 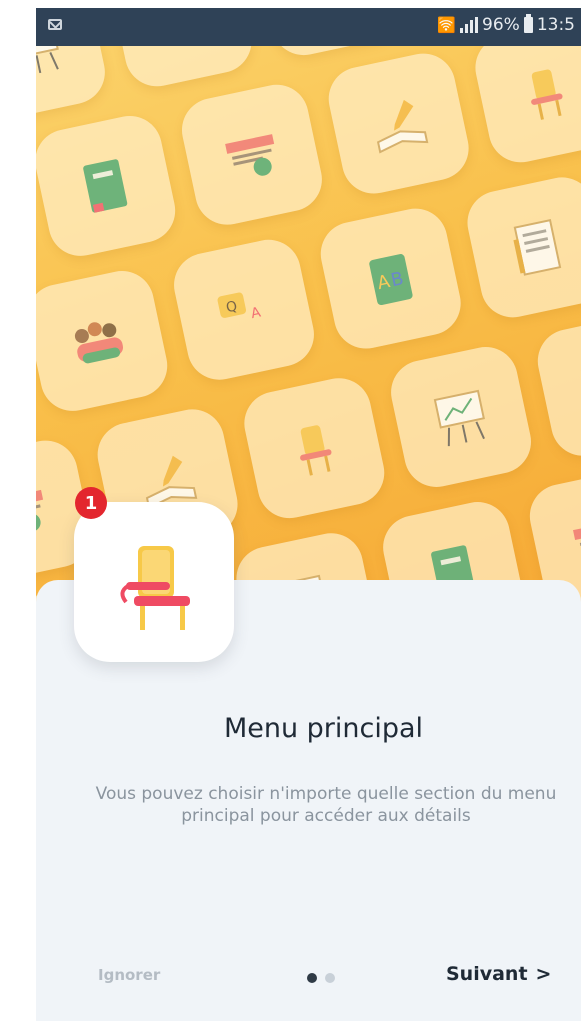 I want to click on svg-text: A, so click(x=255, y=313).